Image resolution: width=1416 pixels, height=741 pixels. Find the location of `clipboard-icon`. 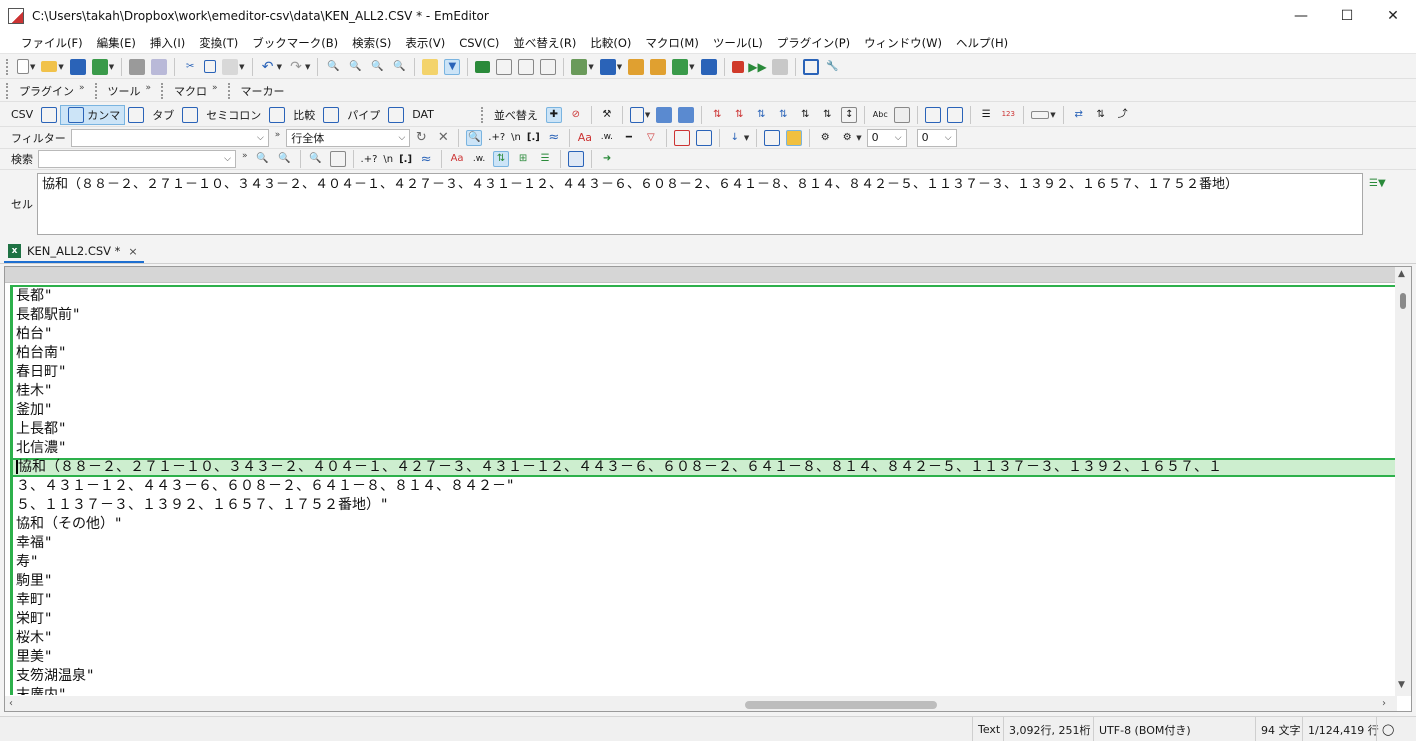

clipboard-icon is located at coordinates (579, 66).